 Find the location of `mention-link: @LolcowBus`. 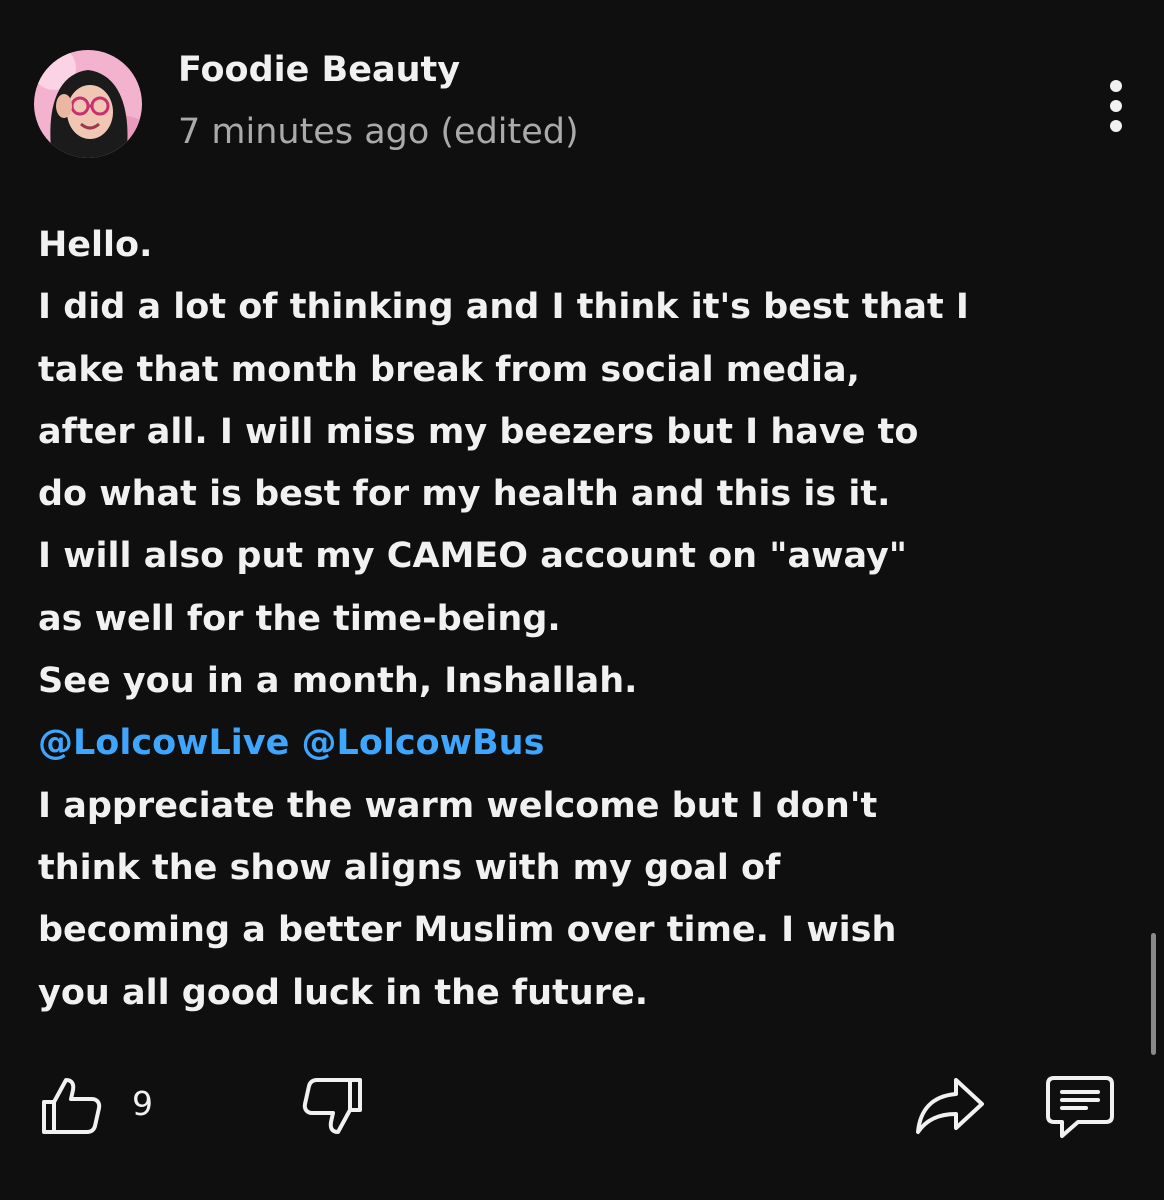

mention-link: @LolcowBus is located at coordinates (423, 743).